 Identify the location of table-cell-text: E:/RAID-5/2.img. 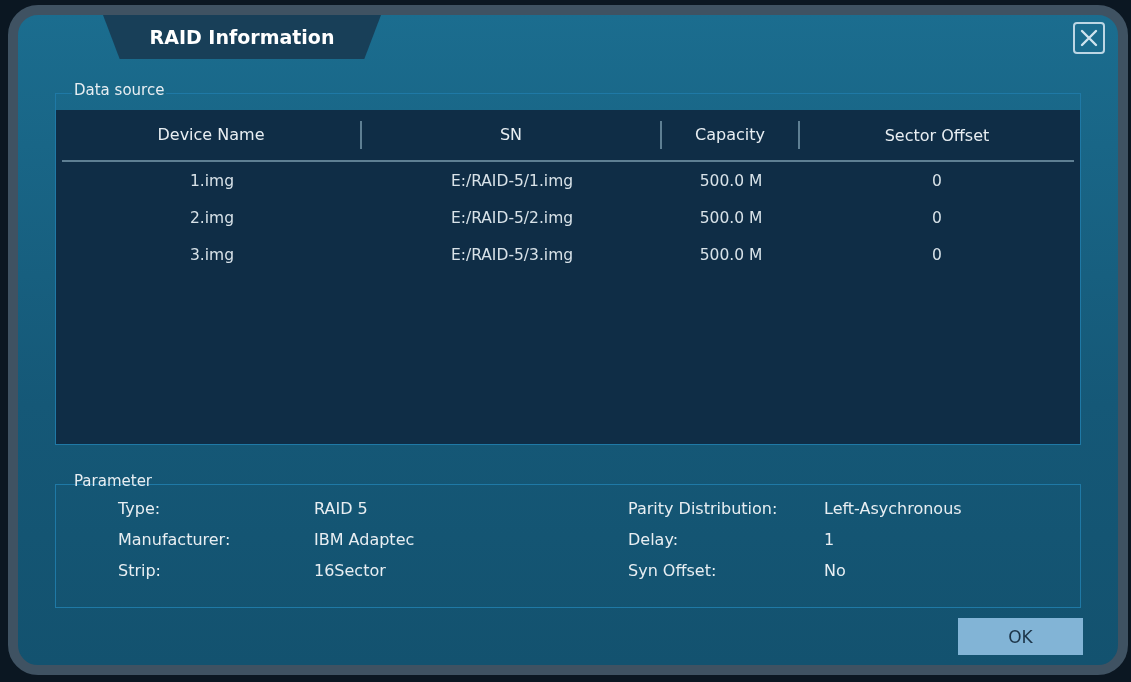
(512, 217).